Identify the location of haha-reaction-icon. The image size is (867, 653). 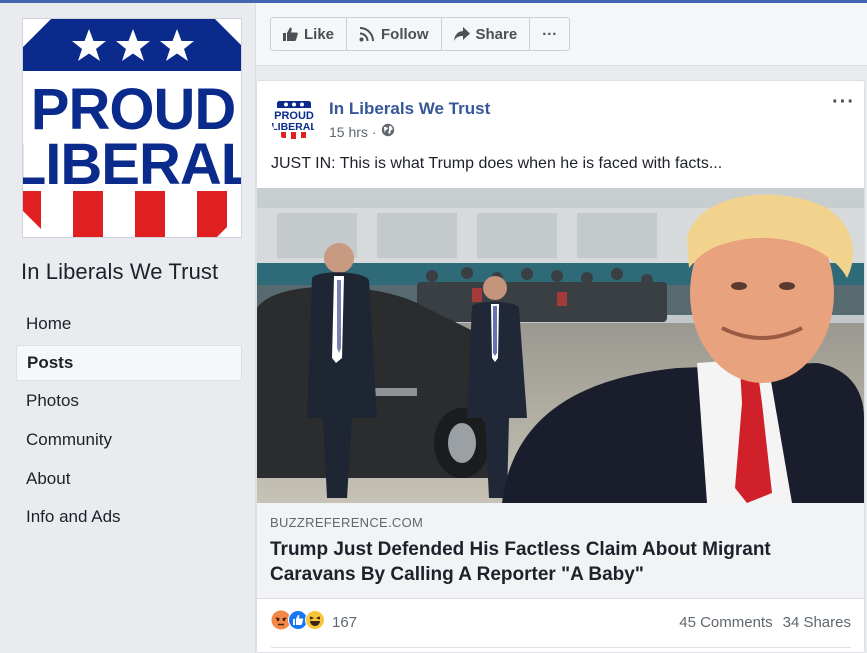
(315, 622).